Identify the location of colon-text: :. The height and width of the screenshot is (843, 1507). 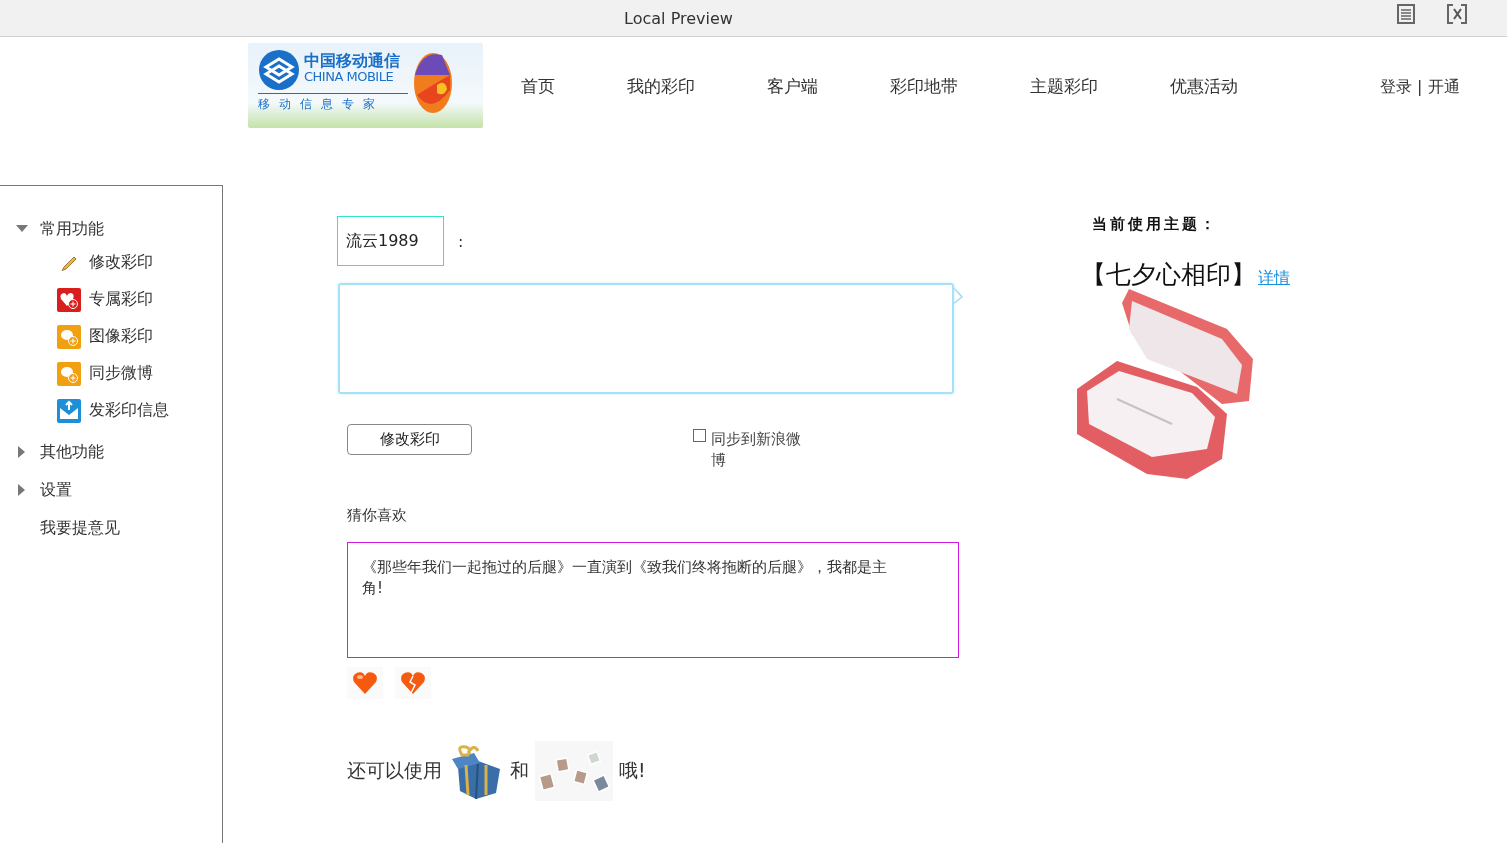
(461, 241).